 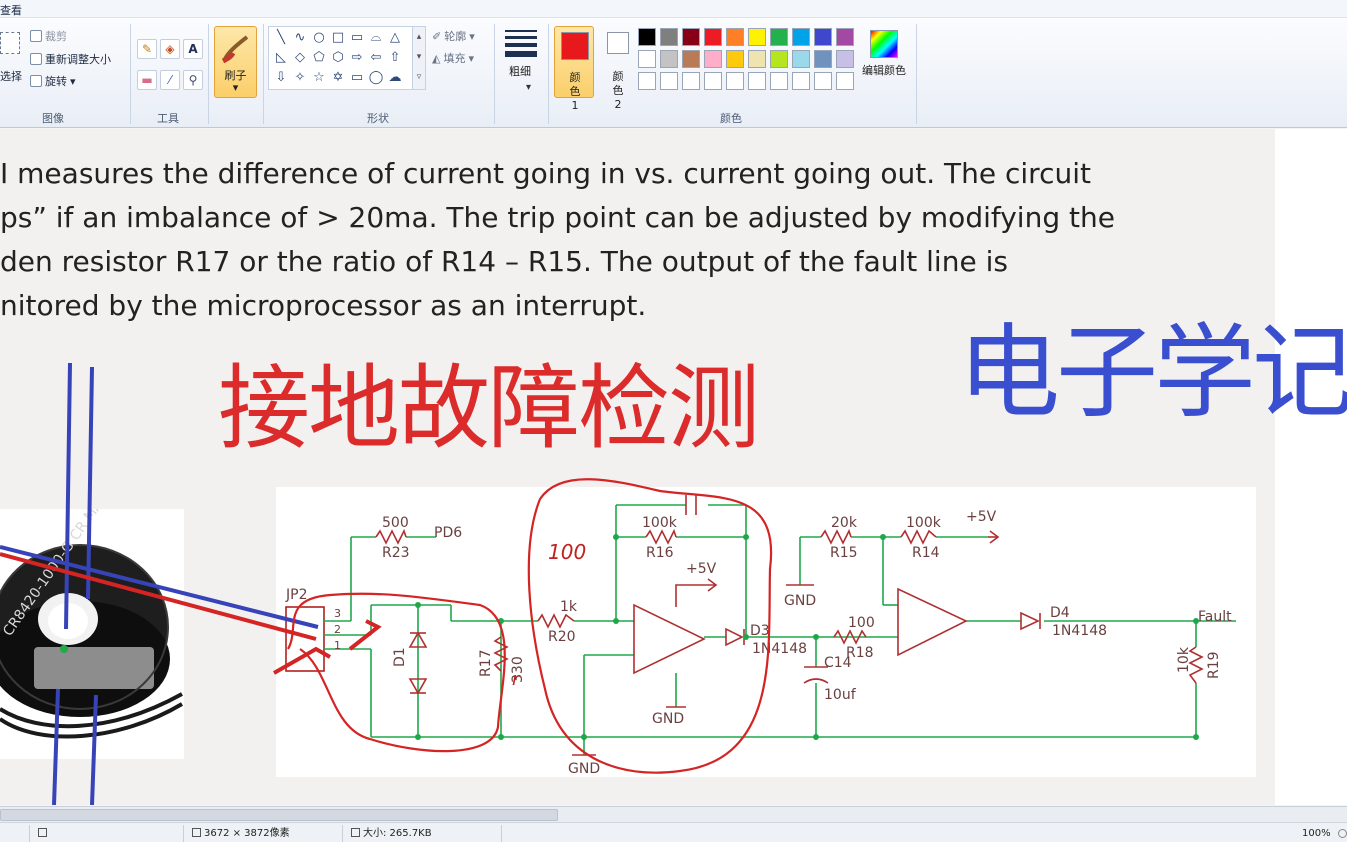 What do you see at coordinates (618, 90) in the screenshot?
I see `color2-label: 颜色 2` at bounding box center [618, 90].